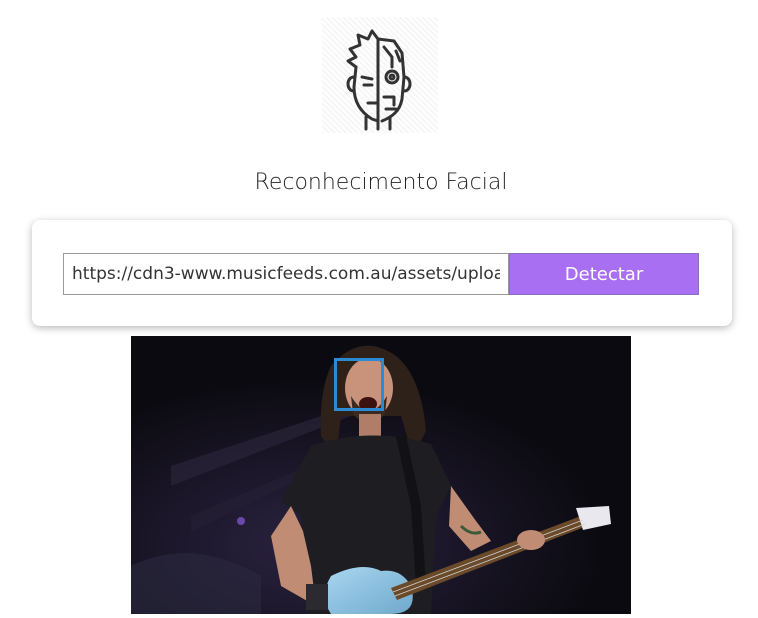  What do you see at coordinates (286, 274) in the screenshot?
I see `url-input` at bounding box center [286, 274].